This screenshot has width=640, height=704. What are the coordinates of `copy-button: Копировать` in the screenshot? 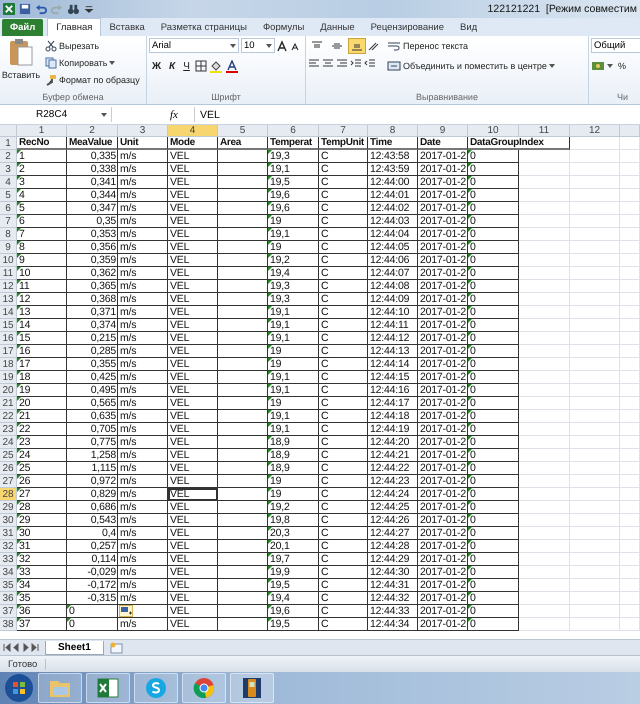 It's located at (92, 63).